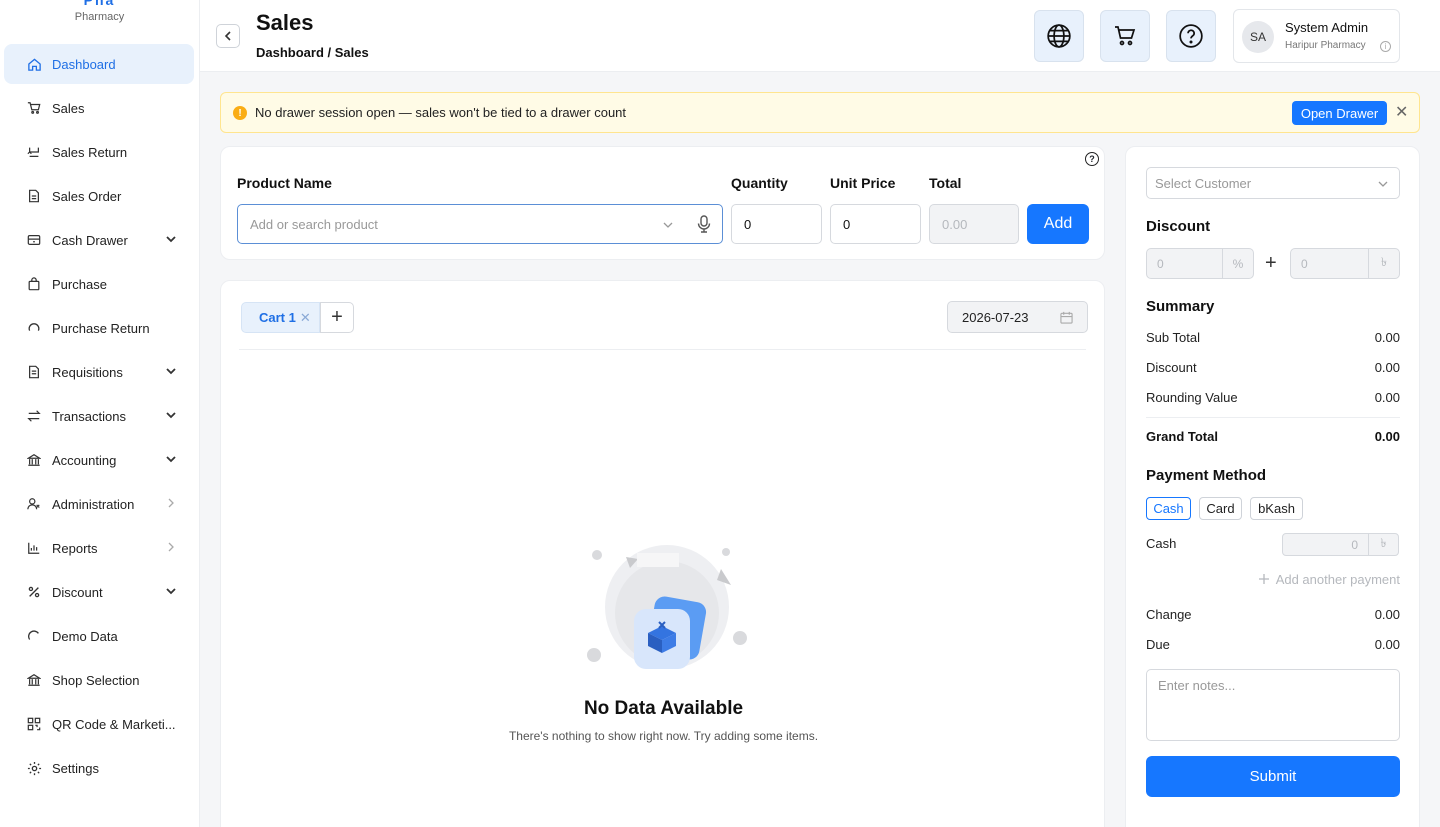 The height and width of the screenshot is (827, 1440). What do you see at coordinates (89, 416) in the screenshot?
I see `sidebar-item-label: Transactions` at bounding box center [89, 416].